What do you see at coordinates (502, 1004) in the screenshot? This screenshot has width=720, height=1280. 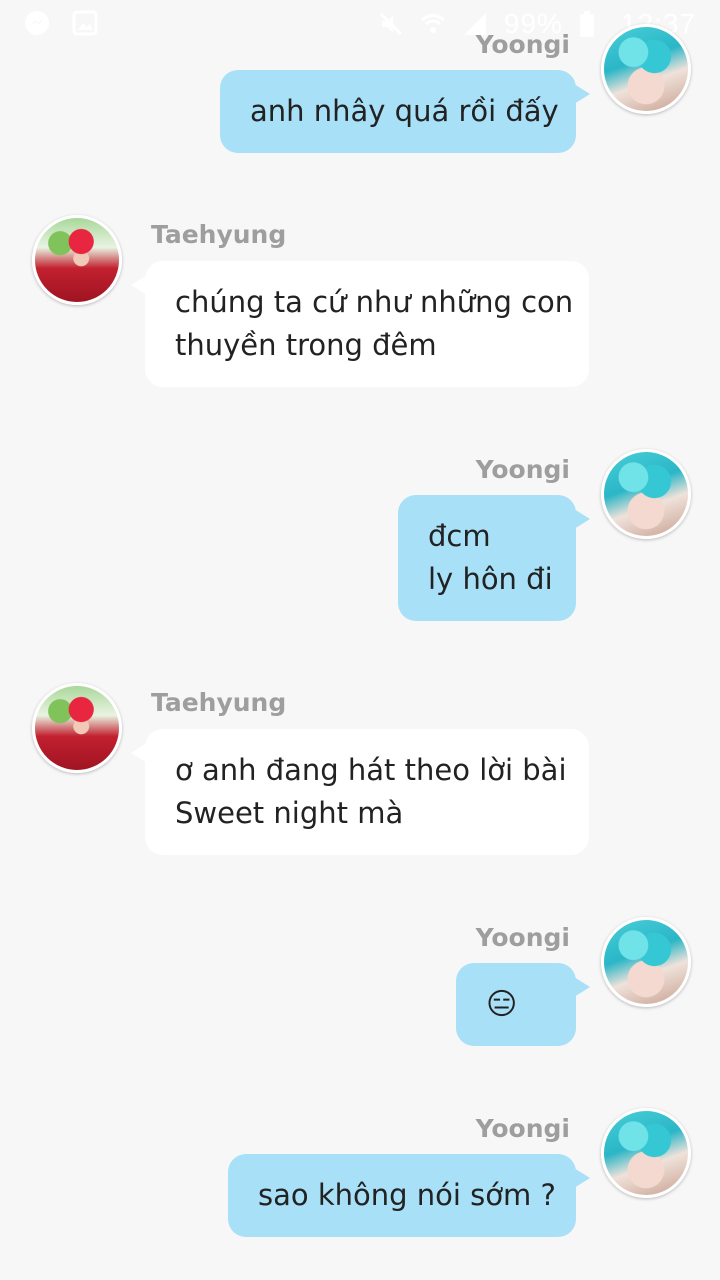 I see `expressionless-emoji: 😑` at bounding box center [502, 1004].